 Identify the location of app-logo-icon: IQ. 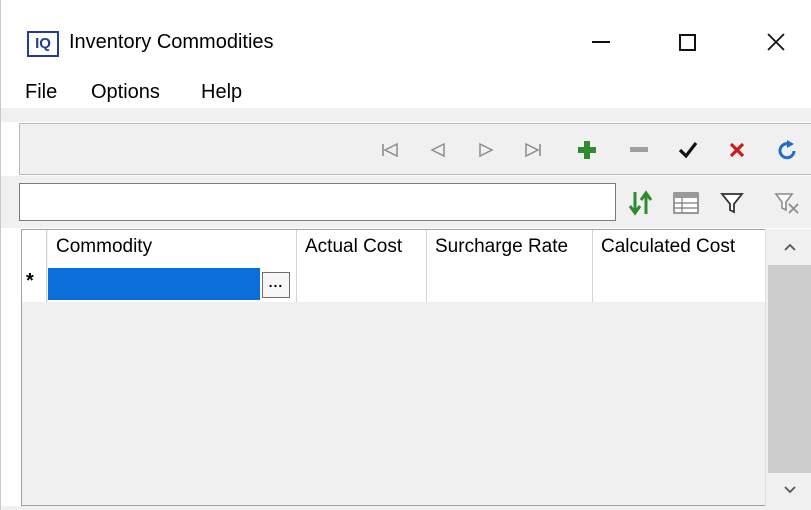
(43, 44).